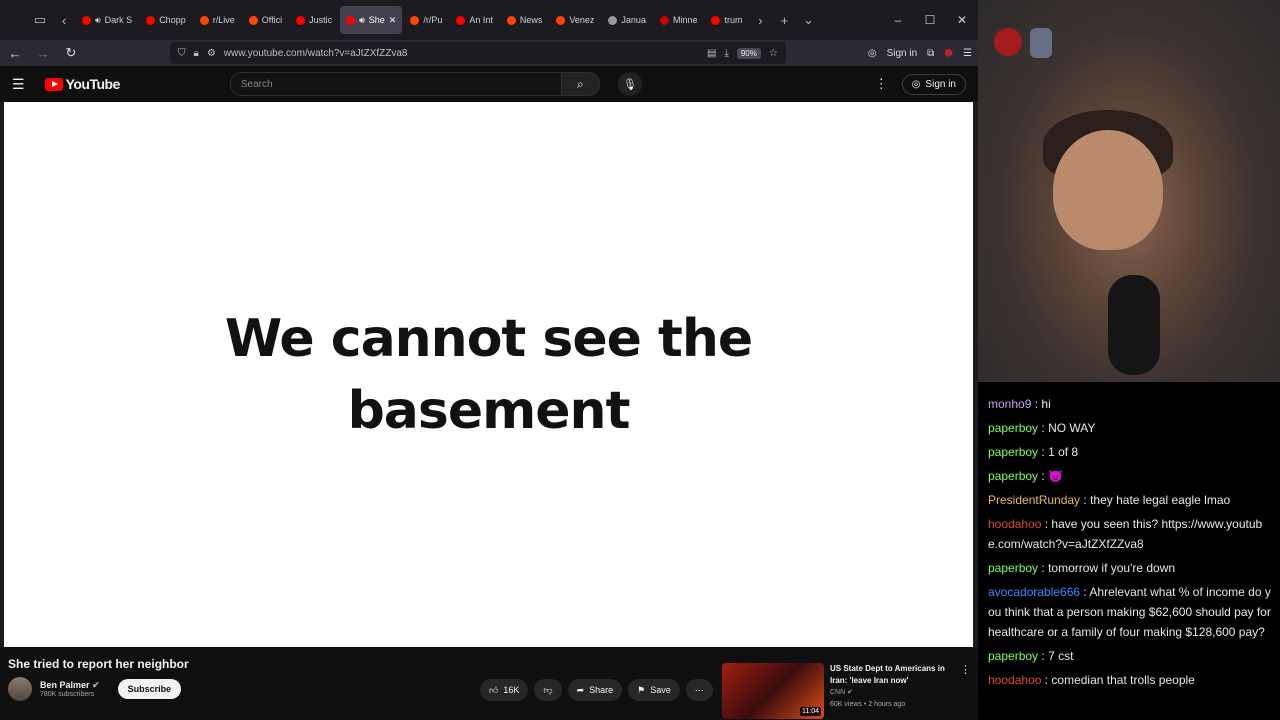 Image resolution: width=1280 pixels, height=720 pixels. What do you see at coordinates (1034, 500) in the screenshot?
I see `chat-username: PresidentRunday` at bounding box center [1034, 500].